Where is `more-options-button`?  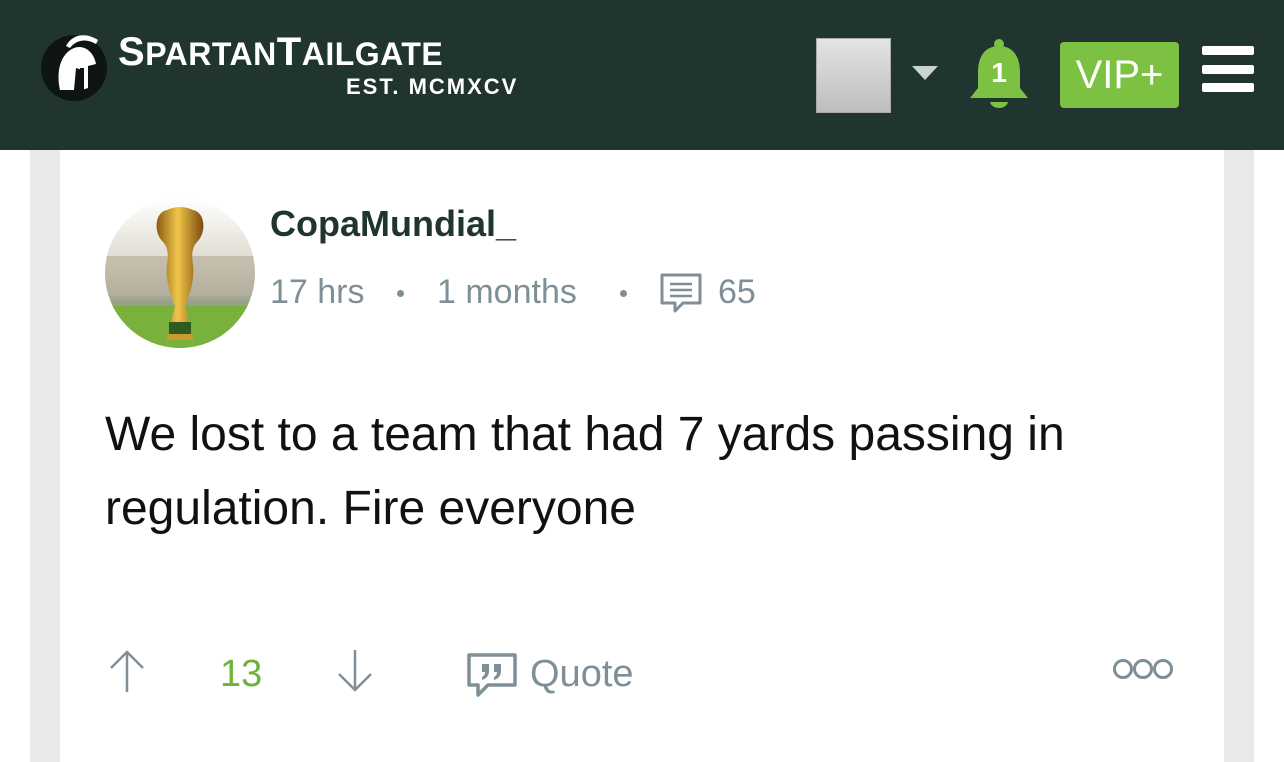
more-options-button is located at coordinates (1143, 669).